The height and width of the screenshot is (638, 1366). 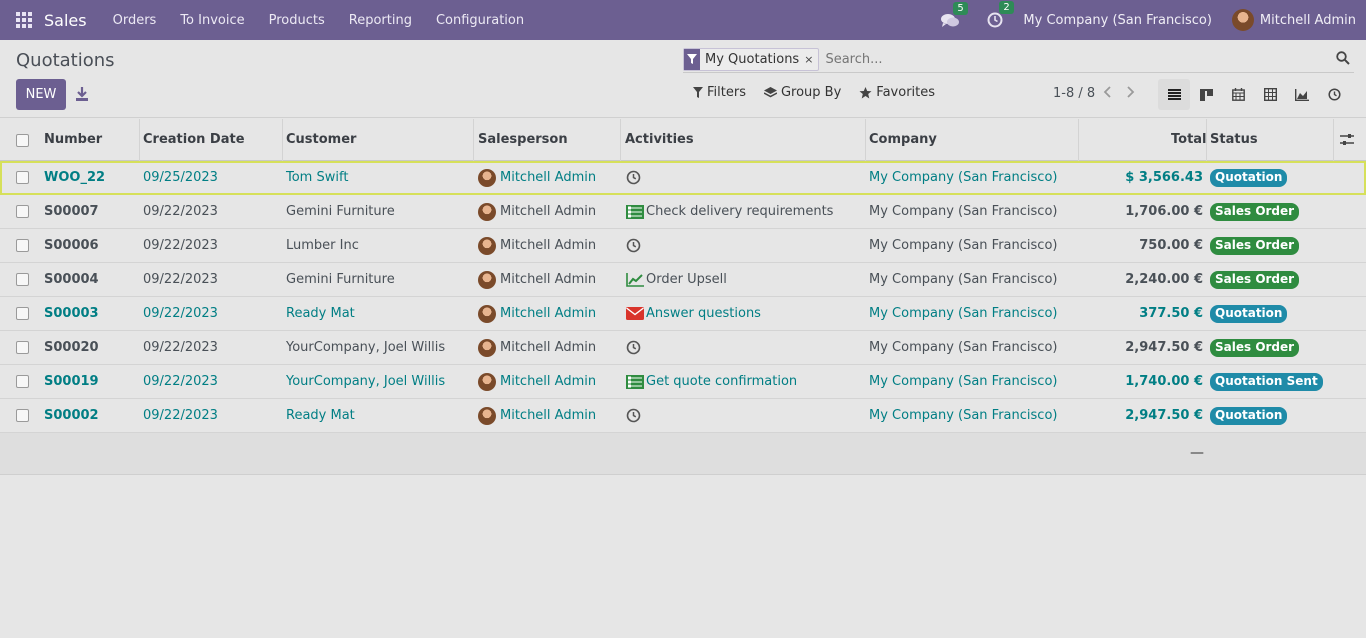 I want to click on favorites-button: Favorites, so click(x=897, y=92).